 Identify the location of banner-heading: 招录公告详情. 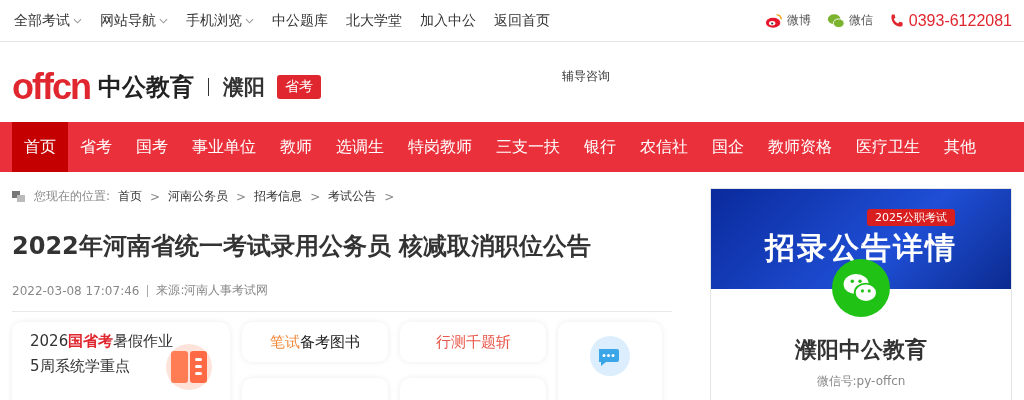
(861, 248).